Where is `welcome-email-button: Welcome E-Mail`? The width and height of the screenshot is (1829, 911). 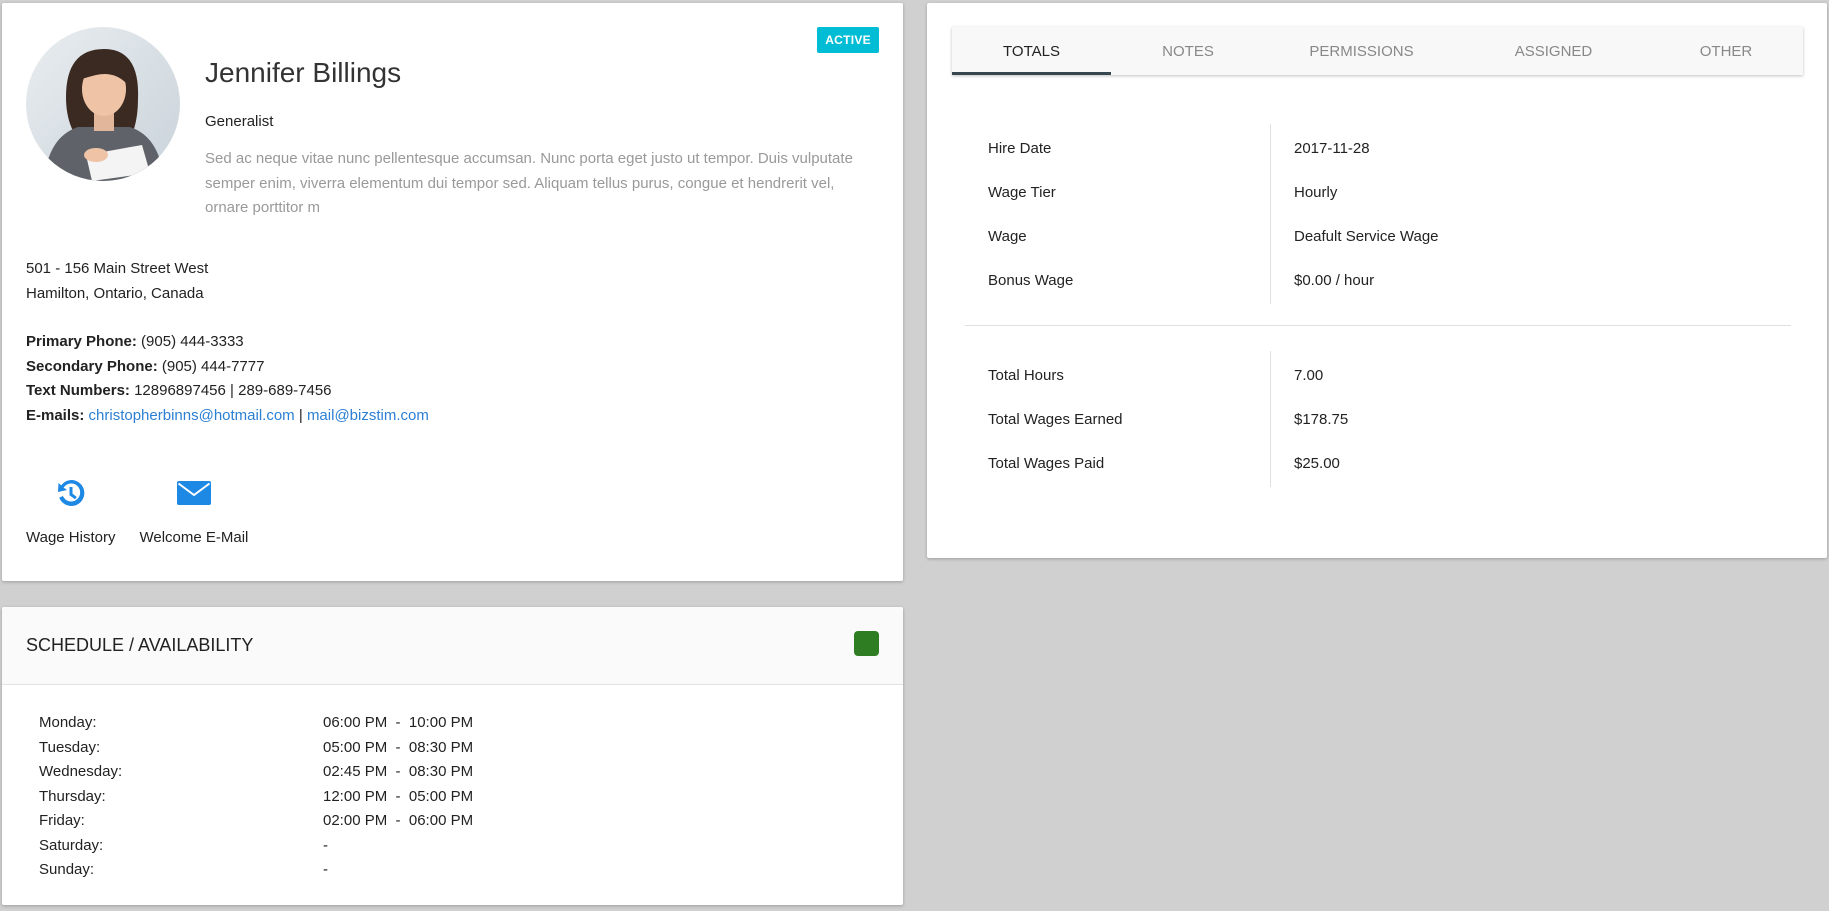 welcome-email-button: Welcome E-Mail is located at coordinates (193, 509).